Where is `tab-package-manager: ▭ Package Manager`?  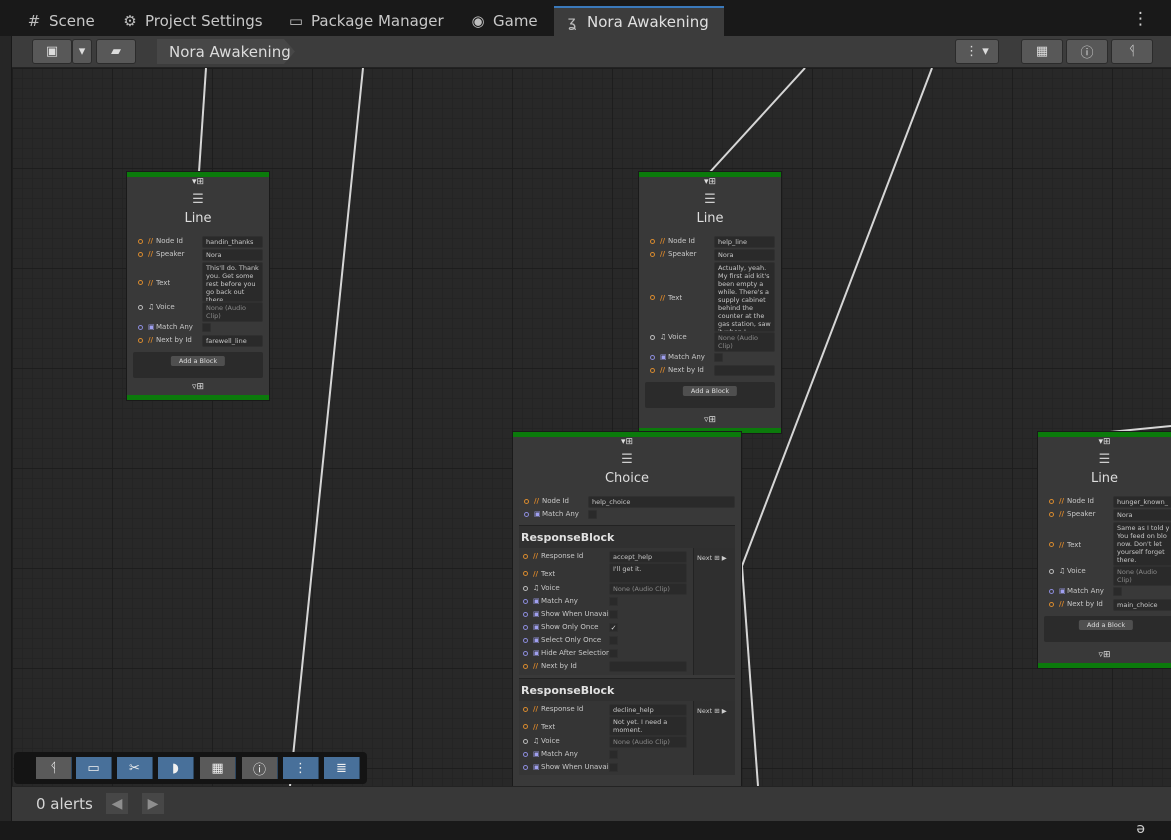 tab-package-manager: ▭ Package Manager is located at coordinates (366, 21).